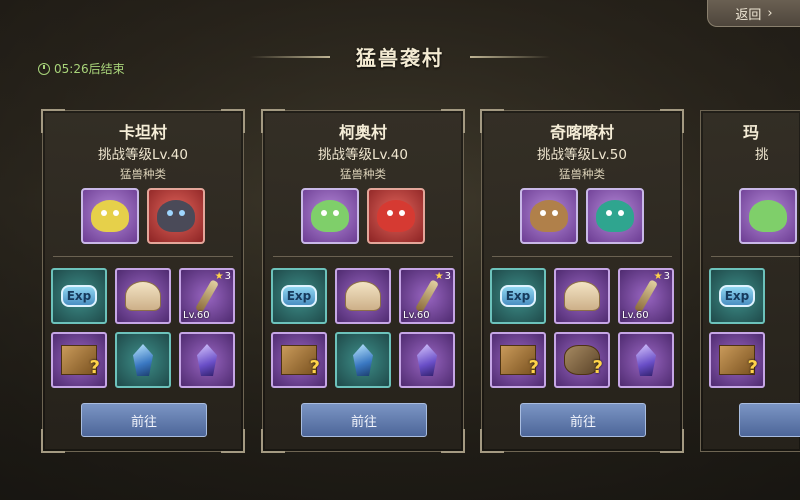 This screenshot has height=500, width=800. Describe the element at coordinates (510, 57) in the screenshot. I see `title-ornament-right` at that location.